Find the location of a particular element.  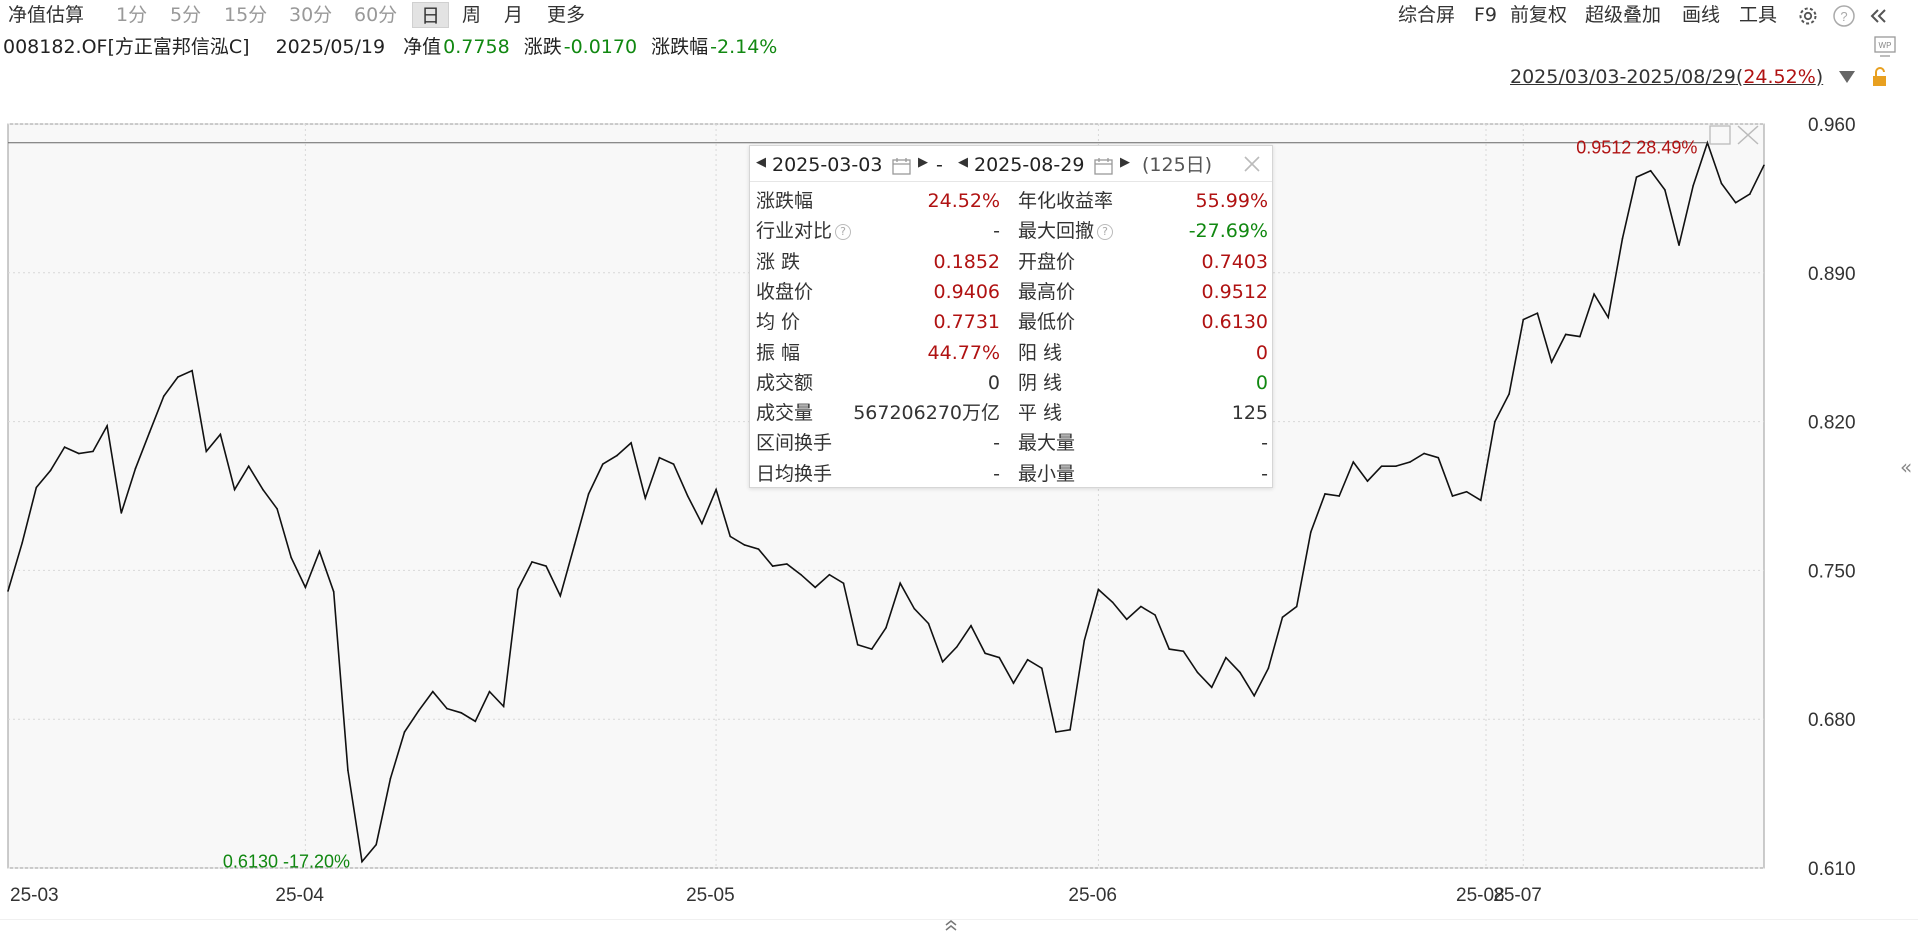

y-tick-label: 0.890 is located at coordinates (1832, 274).